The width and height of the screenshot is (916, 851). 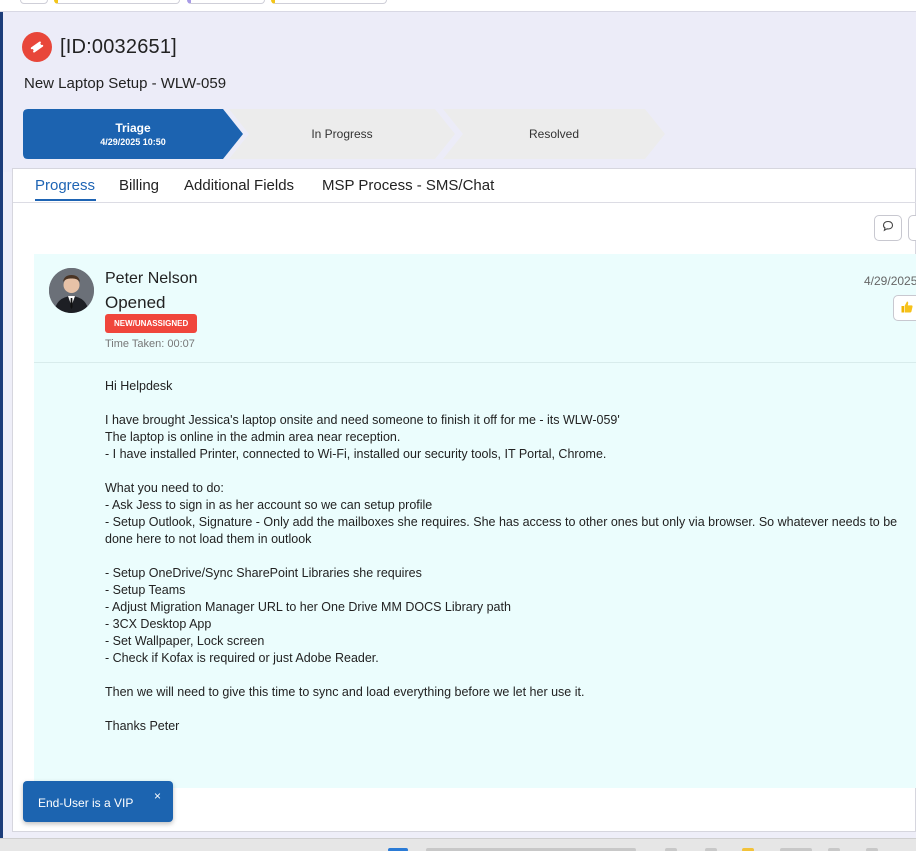 I want to click on body-line: - Set Wallpaper, Lock screen, so click(x=185, y=641).